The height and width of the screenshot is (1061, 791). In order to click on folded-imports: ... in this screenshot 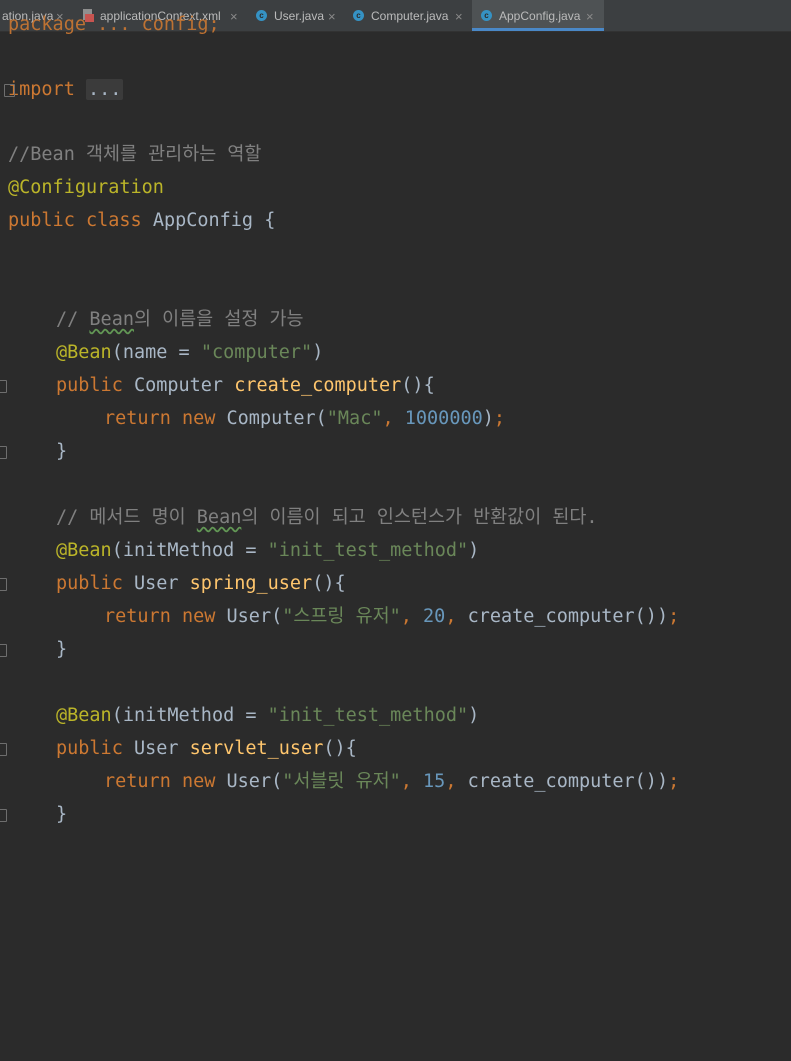, I will do `click(104, 89)`.